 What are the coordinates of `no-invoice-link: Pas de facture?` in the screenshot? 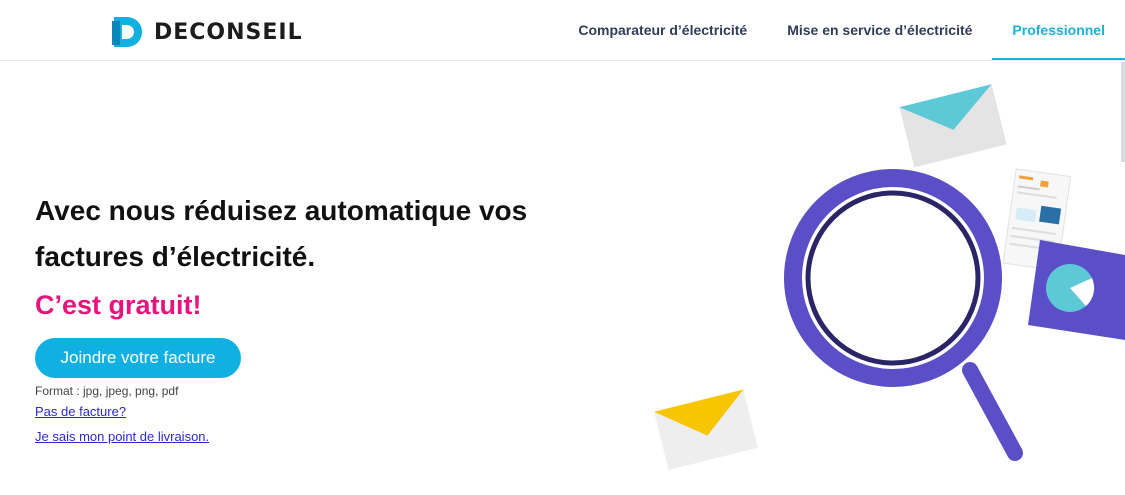 It's located at (80, 411).